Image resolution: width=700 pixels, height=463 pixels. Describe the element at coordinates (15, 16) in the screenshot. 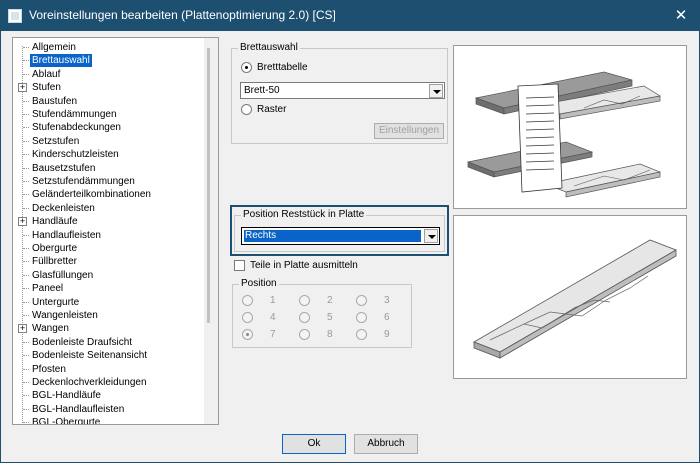

I see `app-icon` at that location.